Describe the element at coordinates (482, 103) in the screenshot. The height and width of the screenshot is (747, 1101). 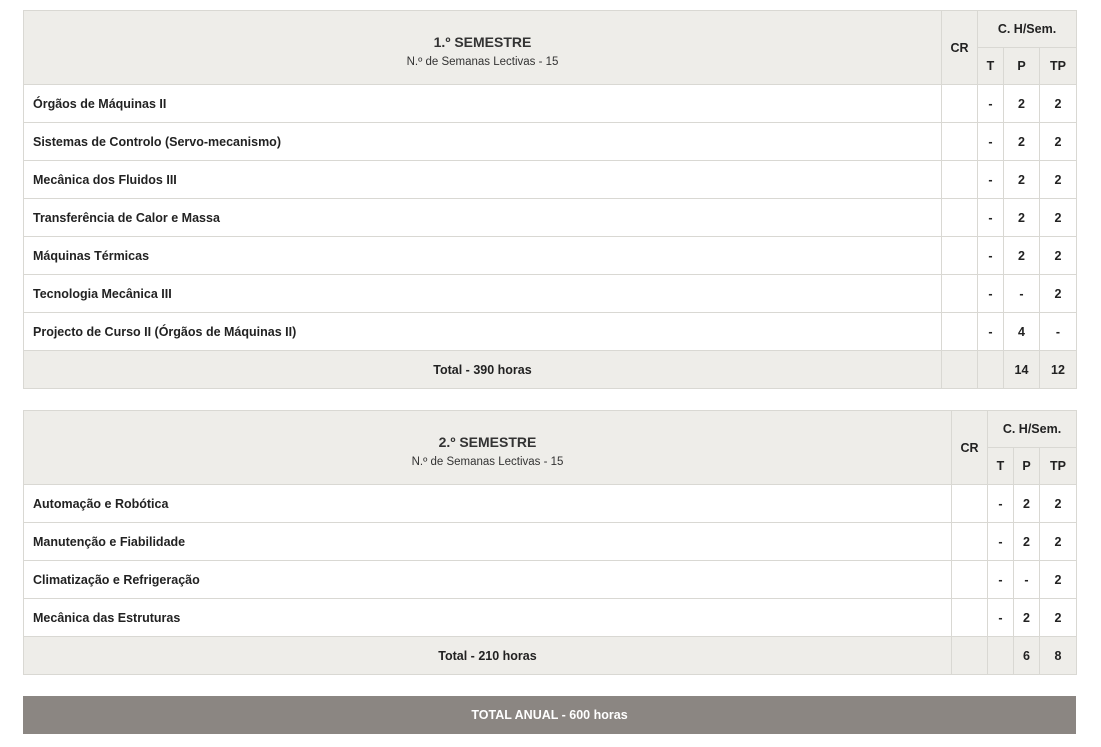
I see `subject-name: Órgãos de Máquinas II` at that location.